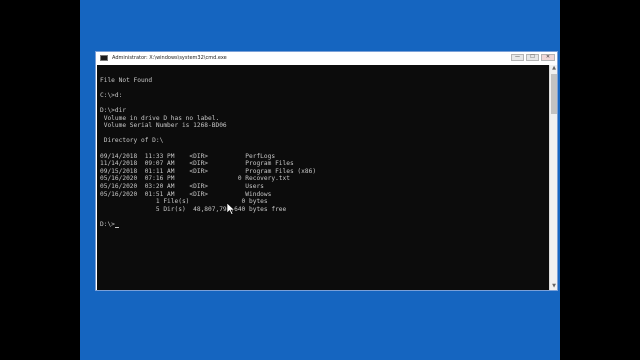 Image resolution: width=640 pixels, height=360 pixels. I want to click on scroll-up-arrow-icon: ▲, so click(554, 68).